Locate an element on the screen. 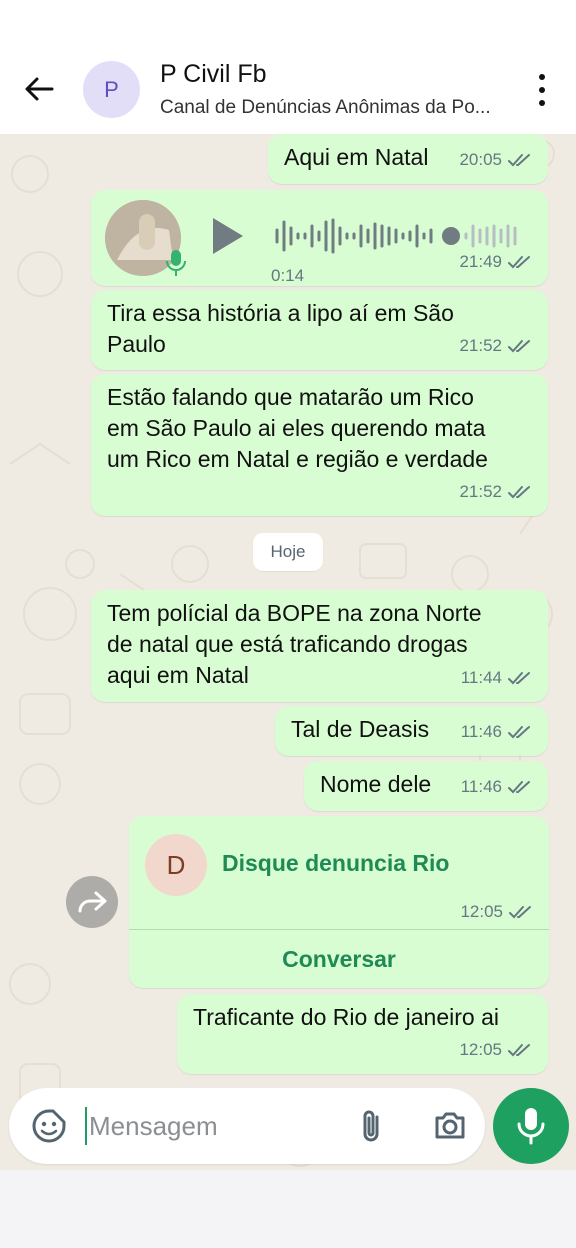  contact-card-avatar: D is located at coordinates (176, 865).